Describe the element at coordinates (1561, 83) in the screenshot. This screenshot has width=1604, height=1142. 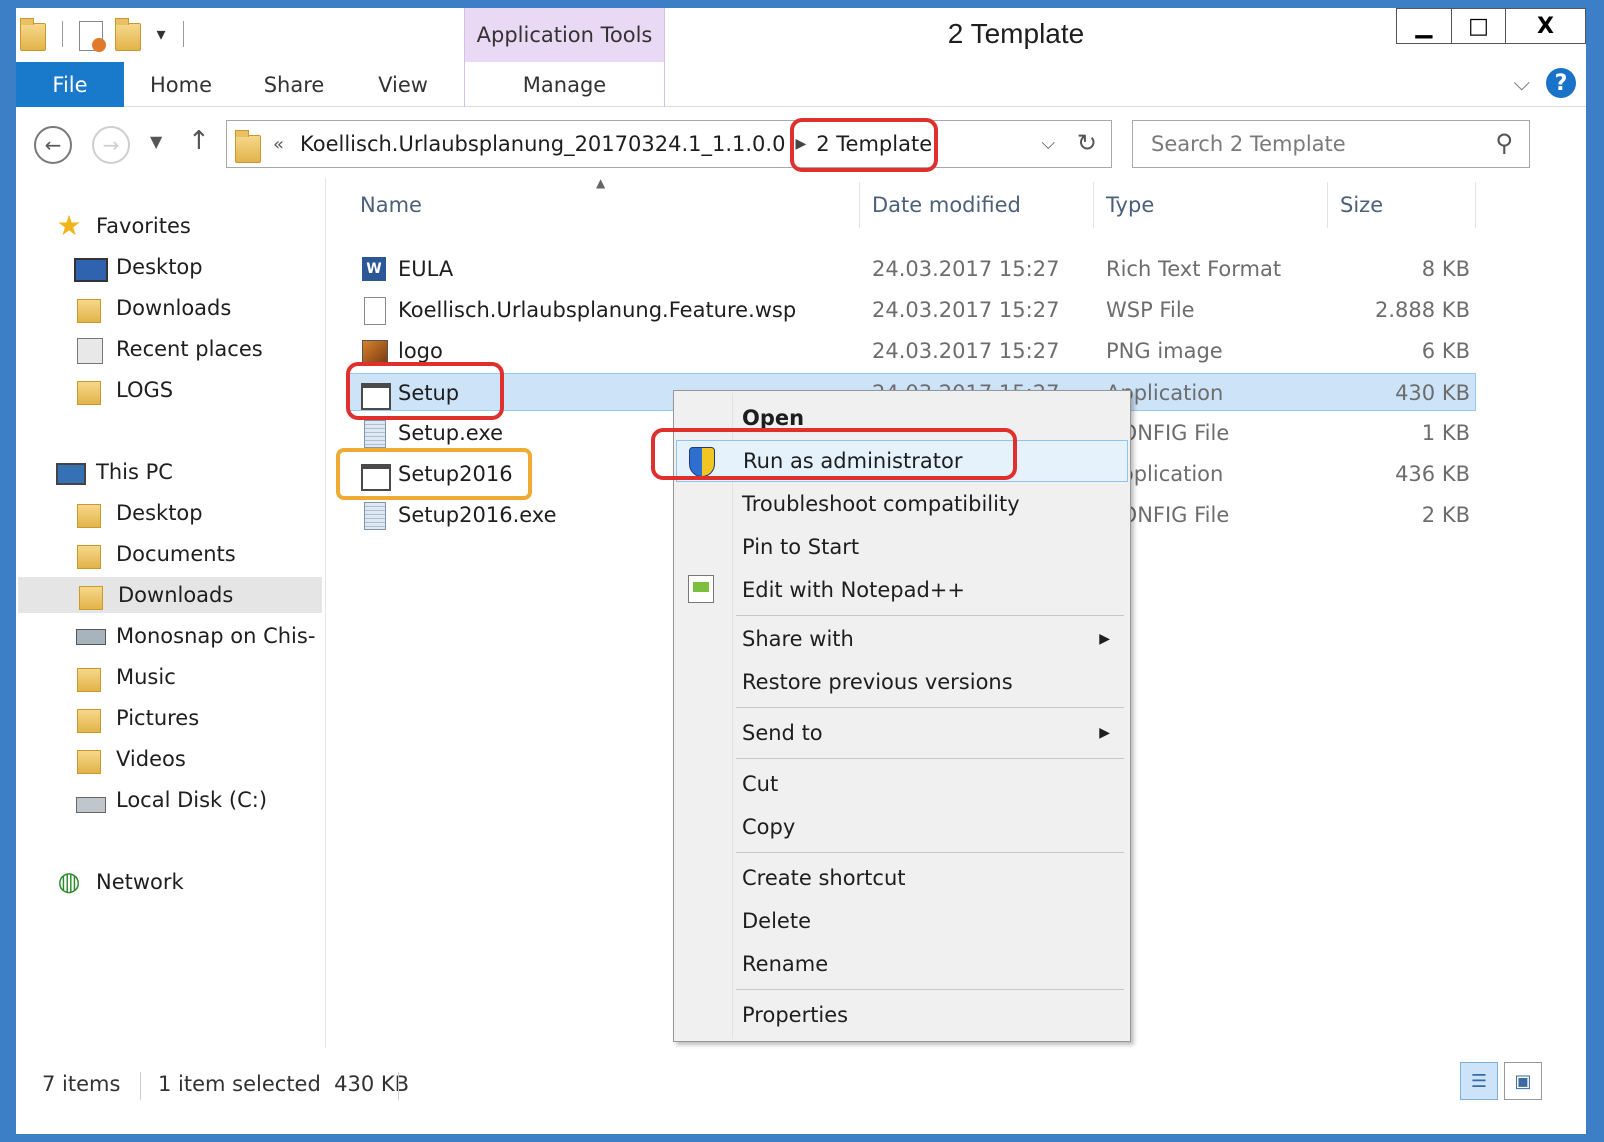
I see `help-icon: ?` at that location.